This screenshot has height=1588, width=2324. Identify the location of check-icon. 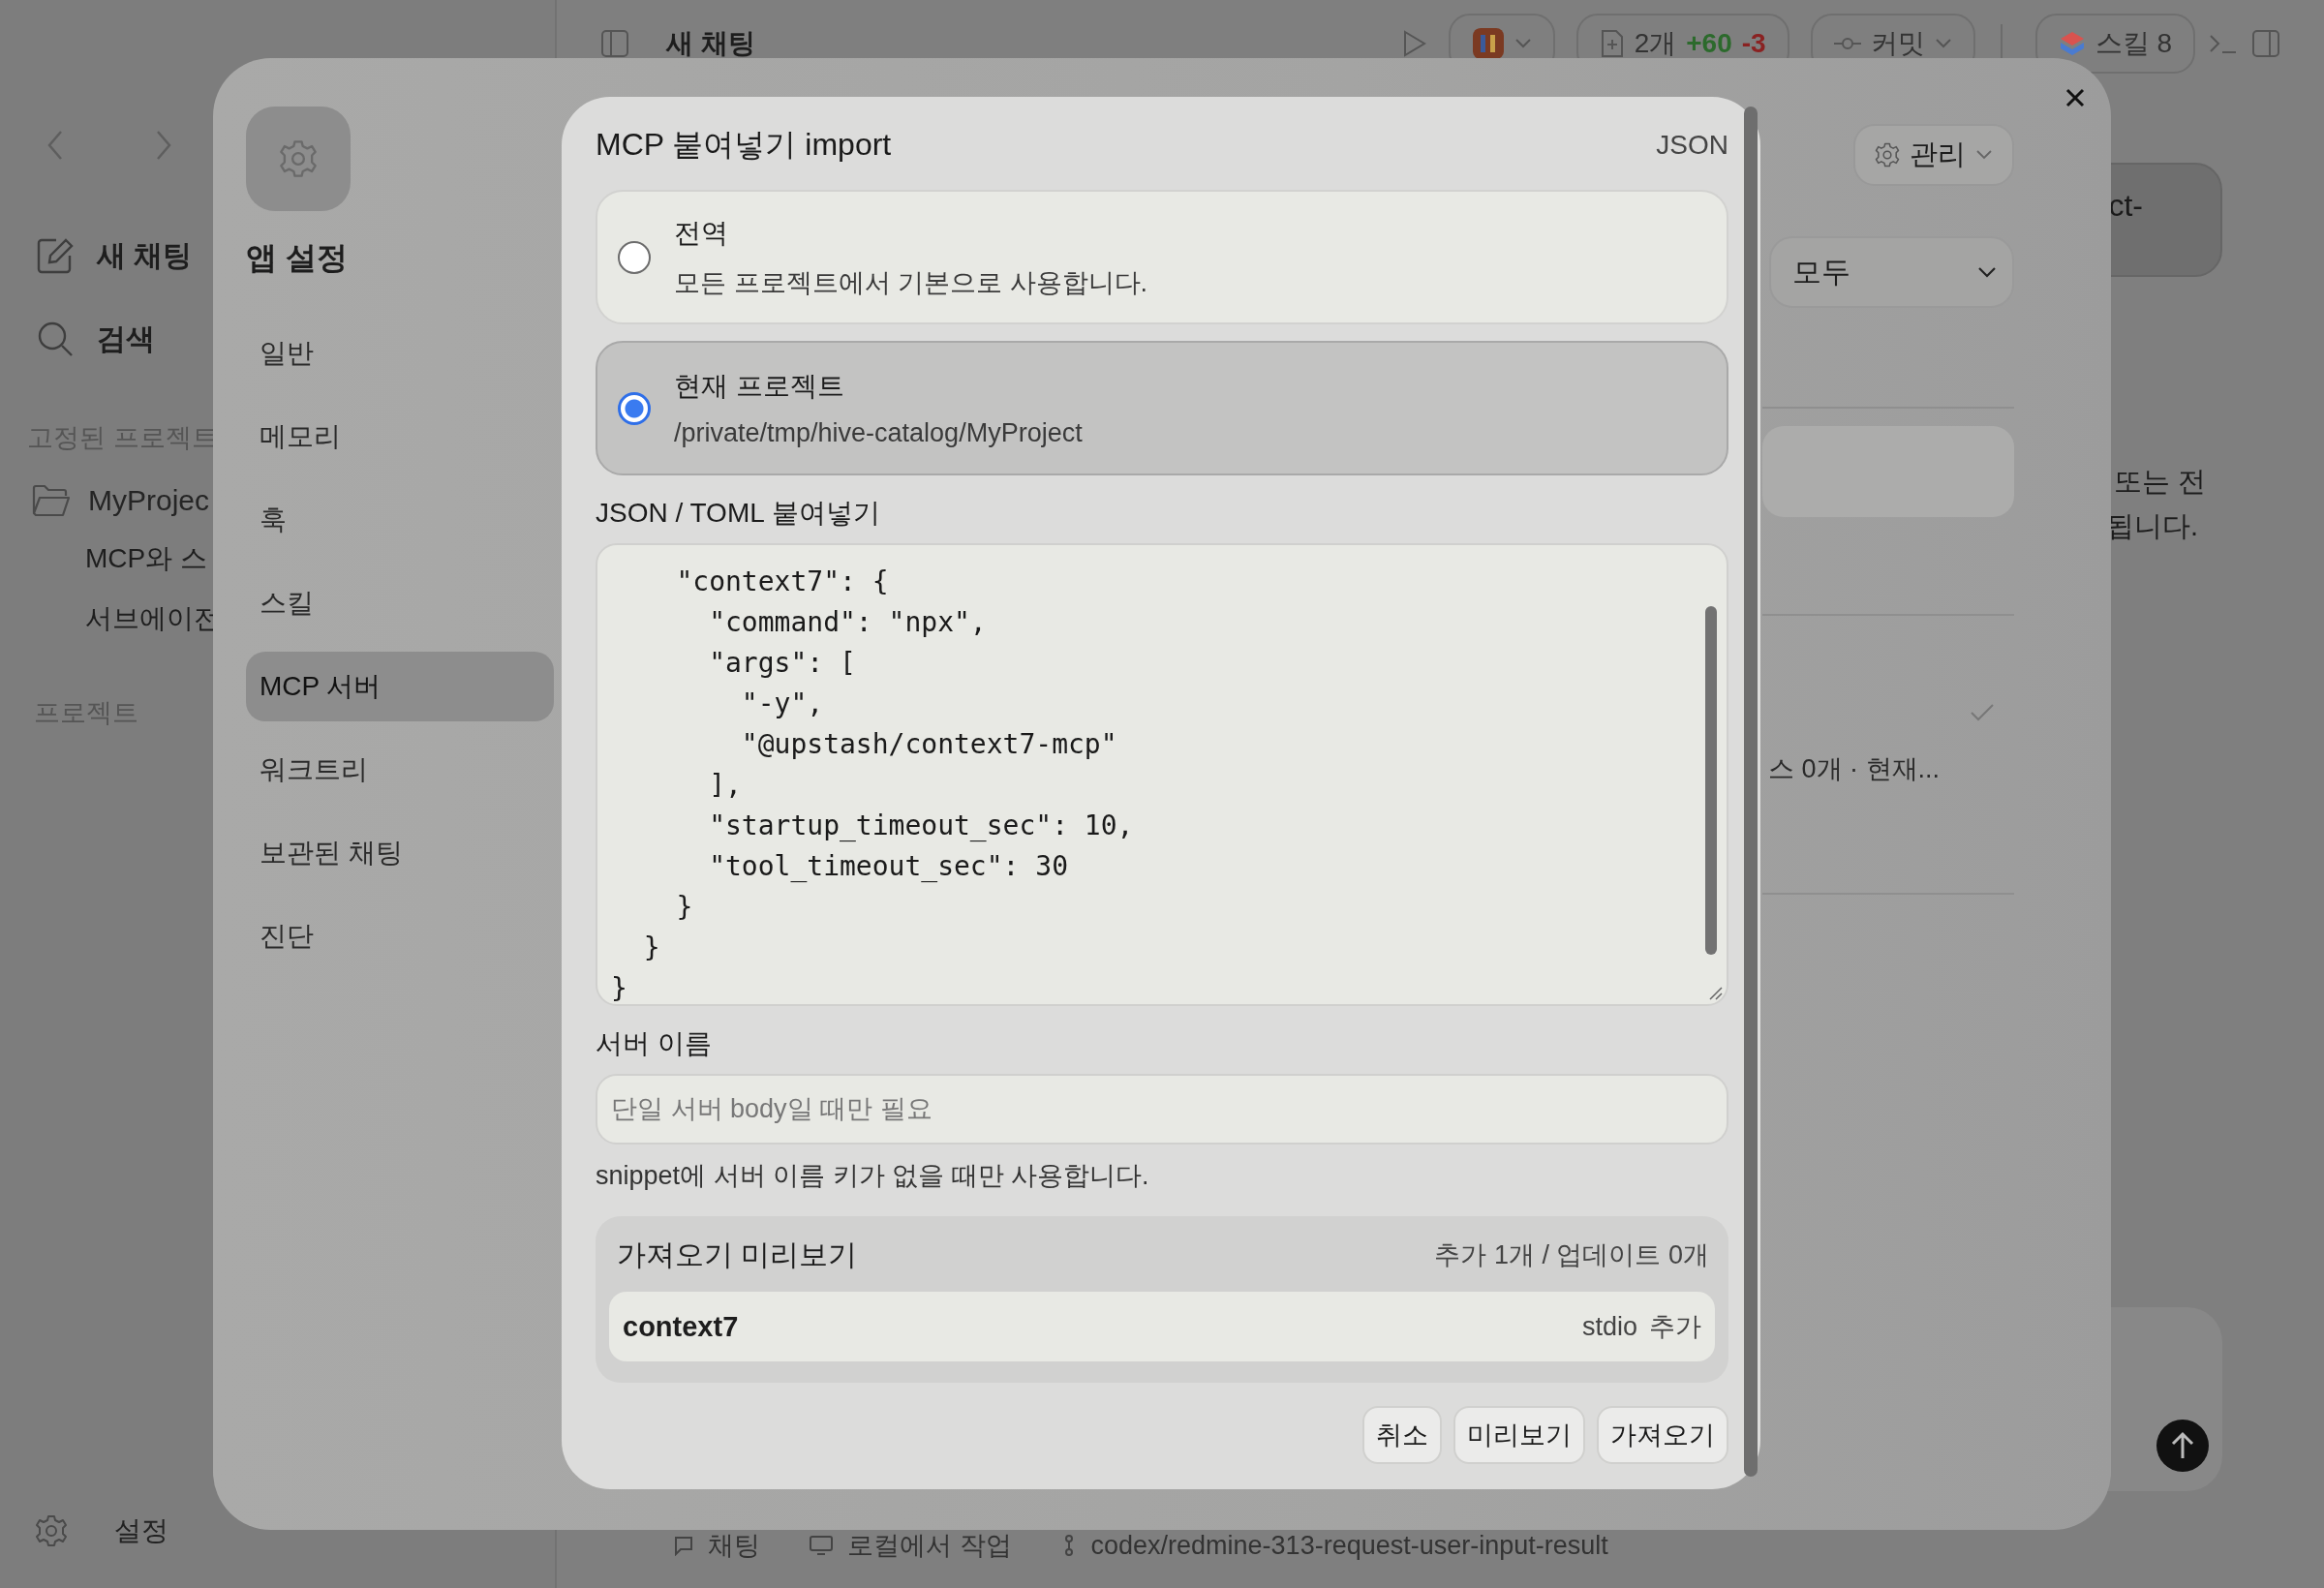
(1983, 712).